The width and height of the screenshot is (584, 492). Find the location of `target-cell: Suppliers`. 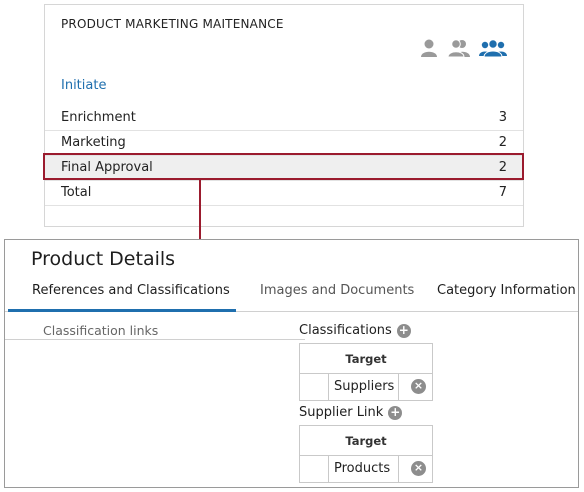

target-cell: Suppliers is located at coordinates (364, 387).